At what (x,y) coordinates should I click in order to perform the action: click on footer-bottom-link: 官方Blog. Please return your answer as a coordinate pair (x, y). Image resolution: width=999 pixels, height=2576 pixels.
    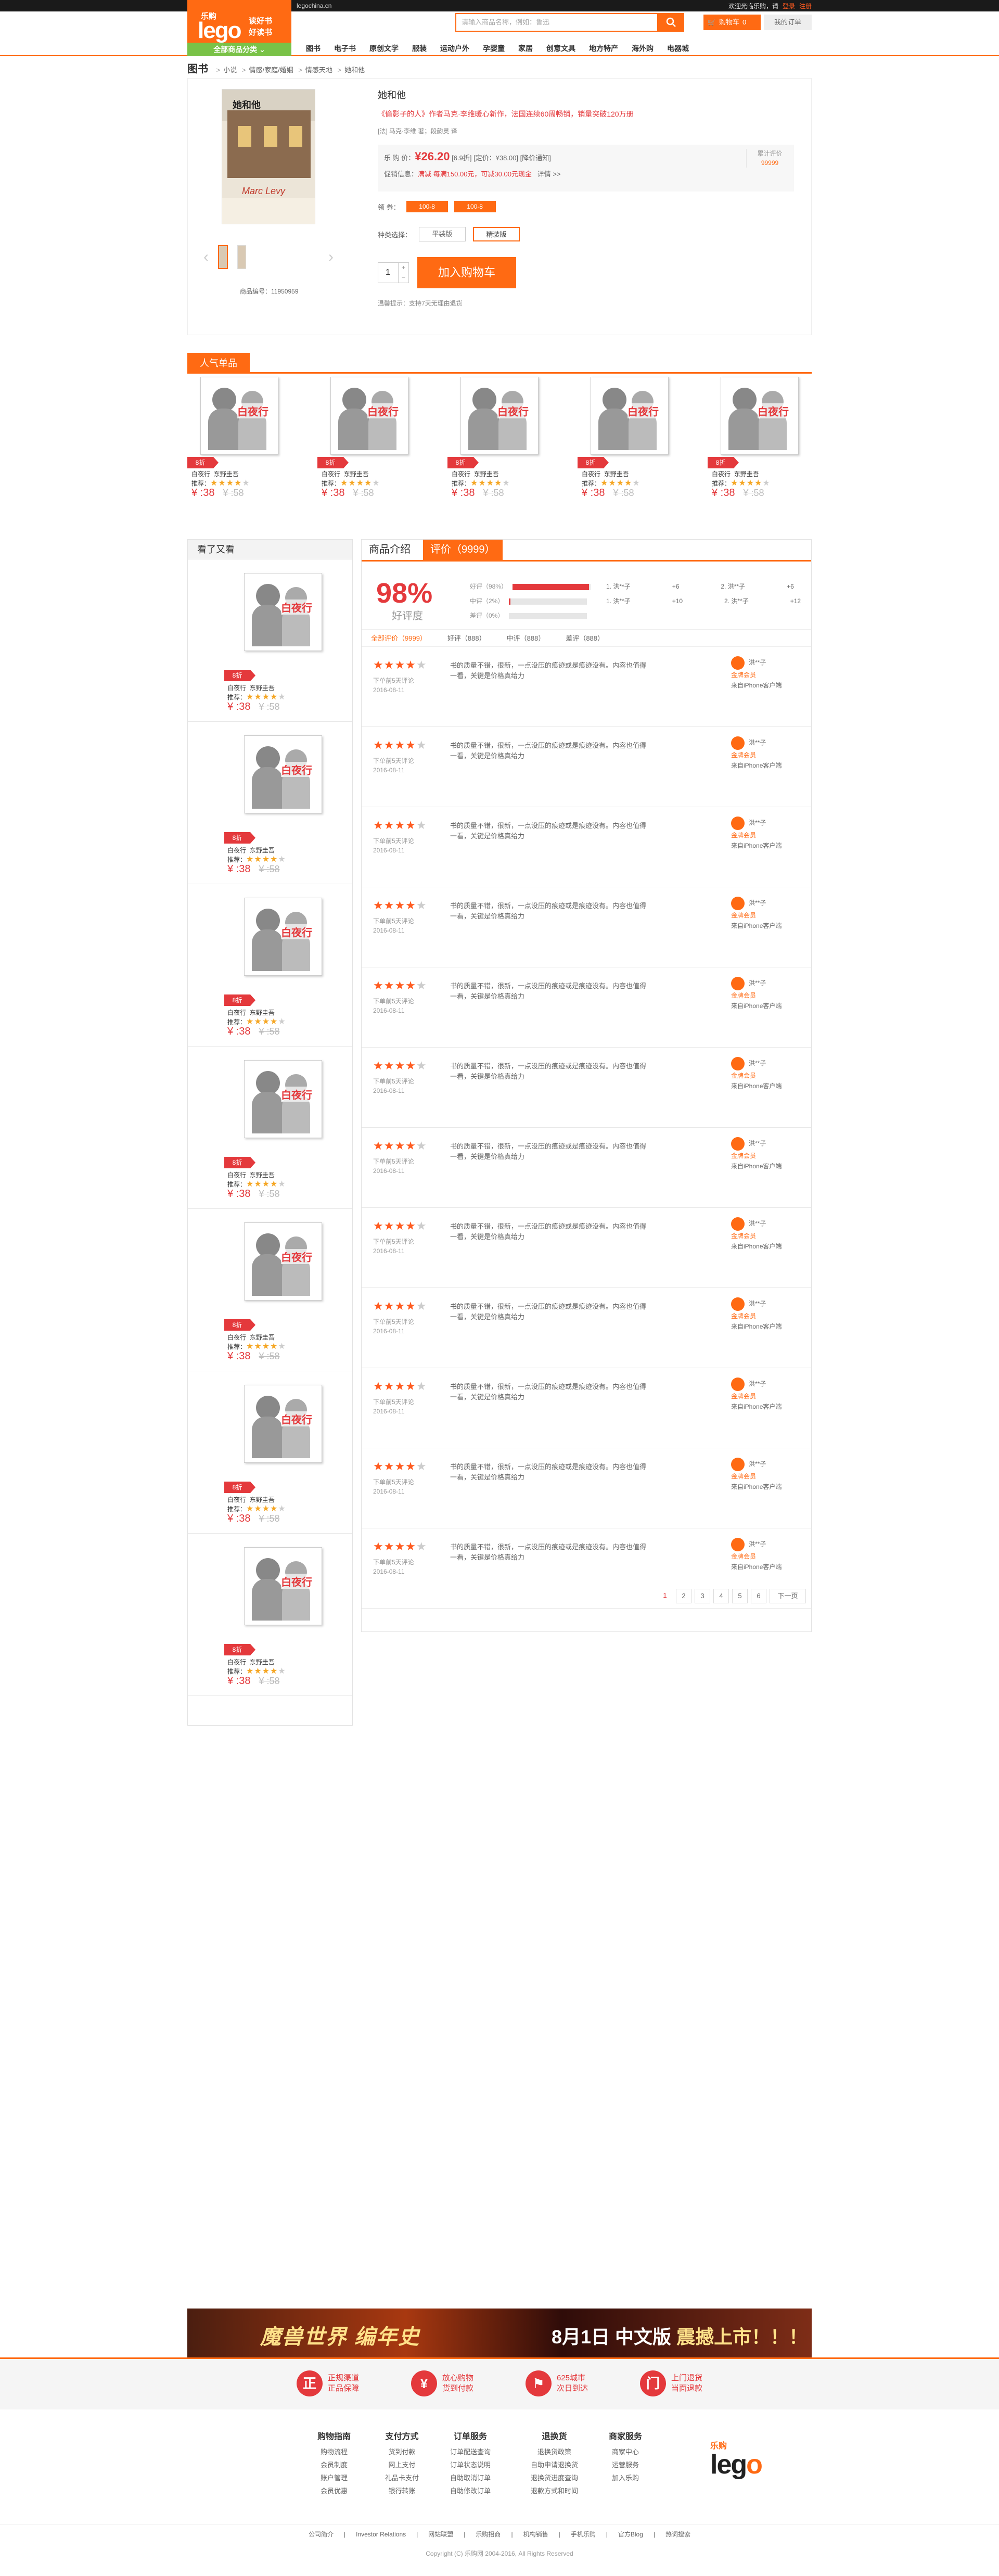
    Looking at the image, I should click on (630, 2534).